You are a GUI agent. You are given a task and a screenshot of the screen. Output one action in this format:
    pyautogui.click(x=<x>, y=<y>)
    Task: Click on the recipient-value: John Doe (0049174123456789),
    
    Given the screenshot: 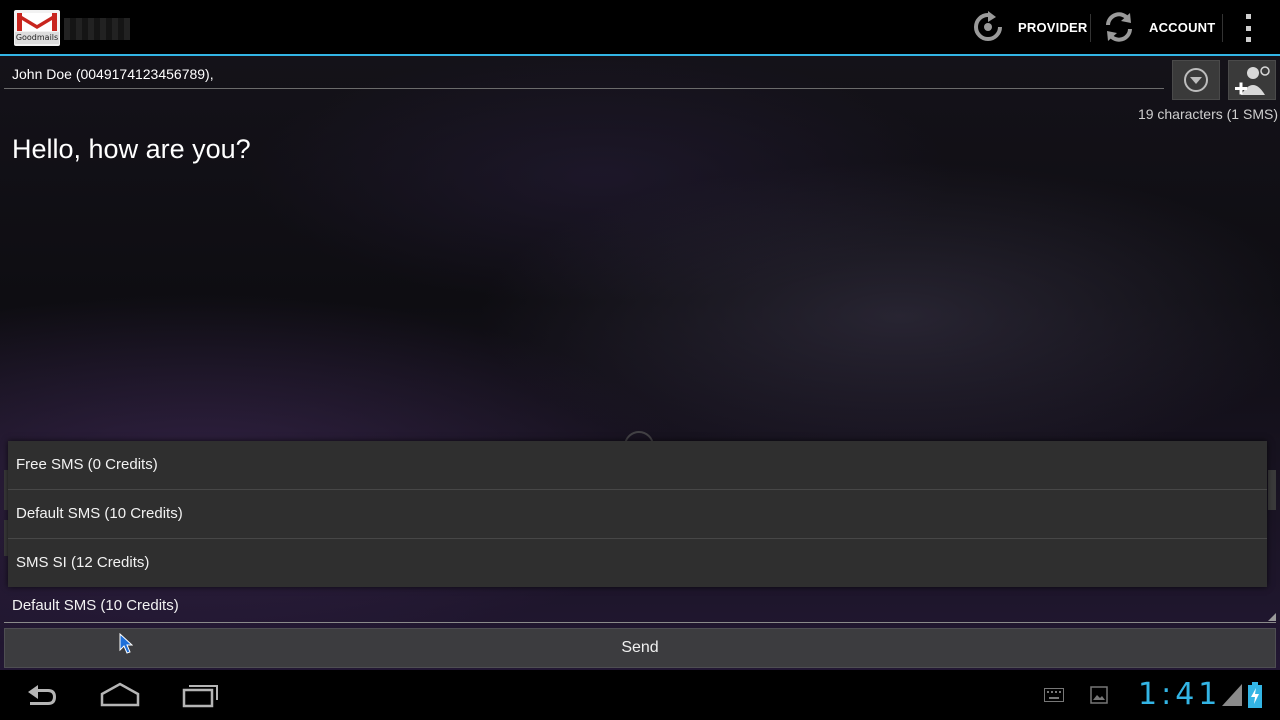 What is the action you would take?
    pyautogui.click(x=113, y=74)
    